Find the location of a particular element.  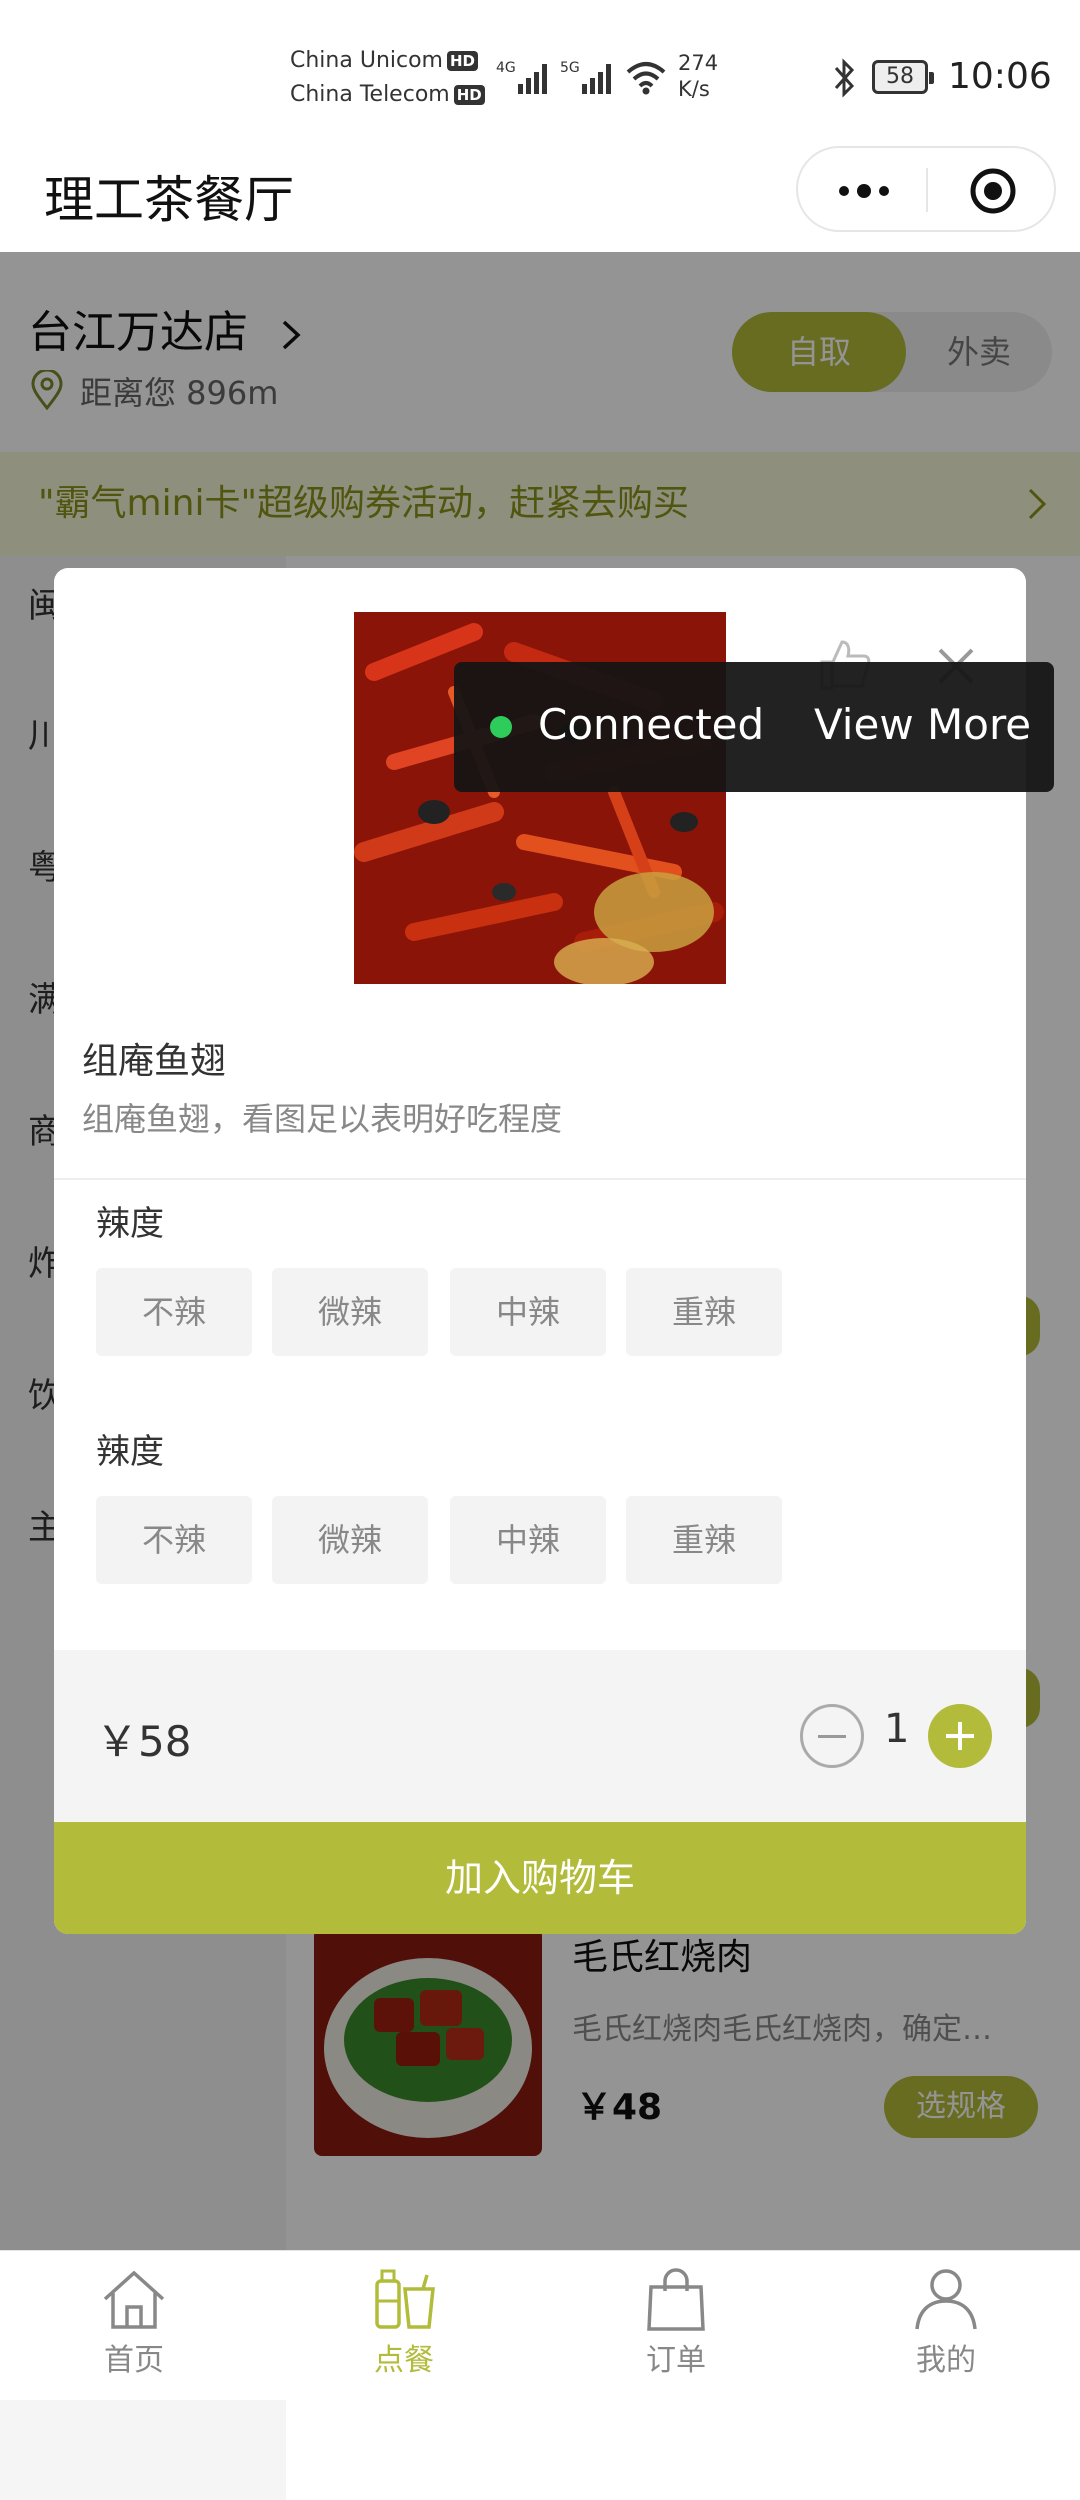

bottom-tab-bar: 首页 点餐 订单 我的 is located at coordinates (540, 2325).